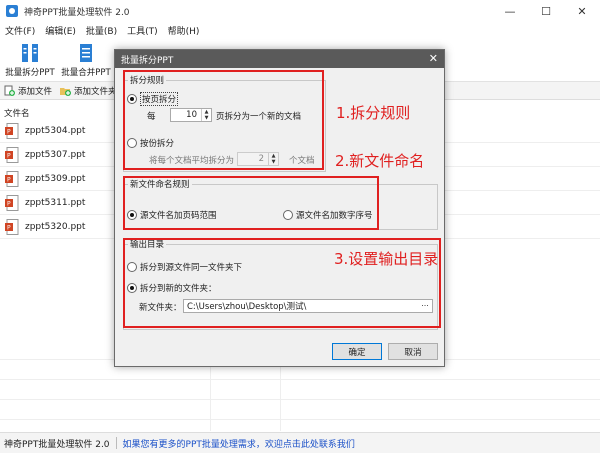 The height and width of the screenshot is (453, 600). What do you see at coordinates (223, 120) in the screenshot?
I see `annotation-box-split-rule` at bounding box center [223, 120].